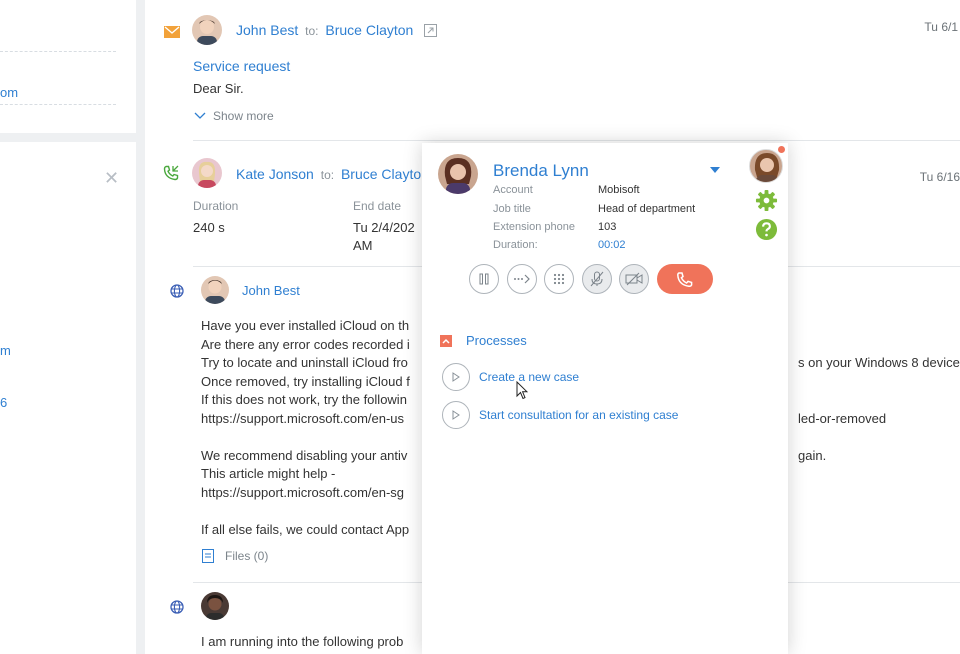 The width and height of the screenshot is (960, 654). I want to click on left-link-3: 6, so click(3, 402).